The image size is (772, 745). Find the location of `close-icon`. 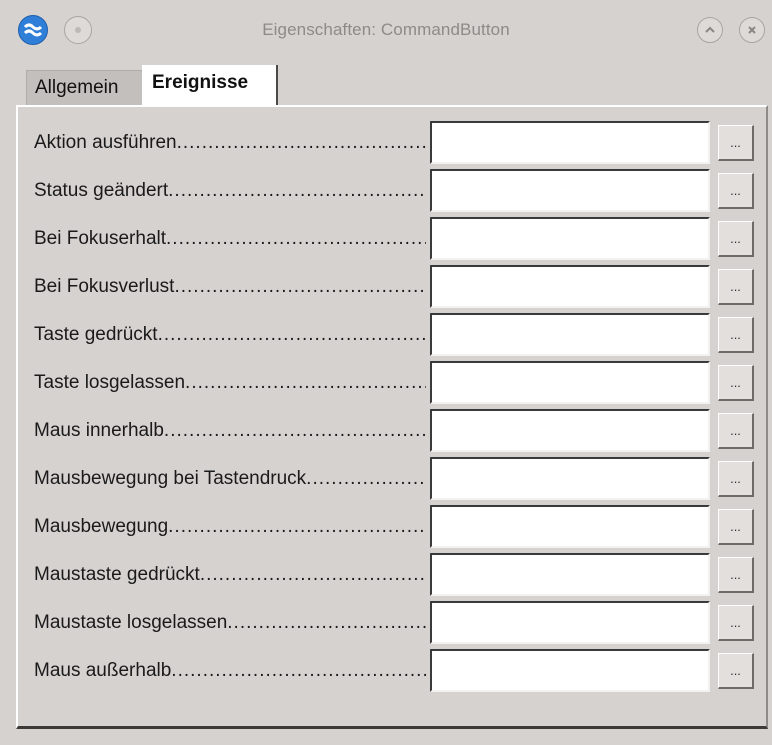

close-icon is located at coordinates (752, 30).